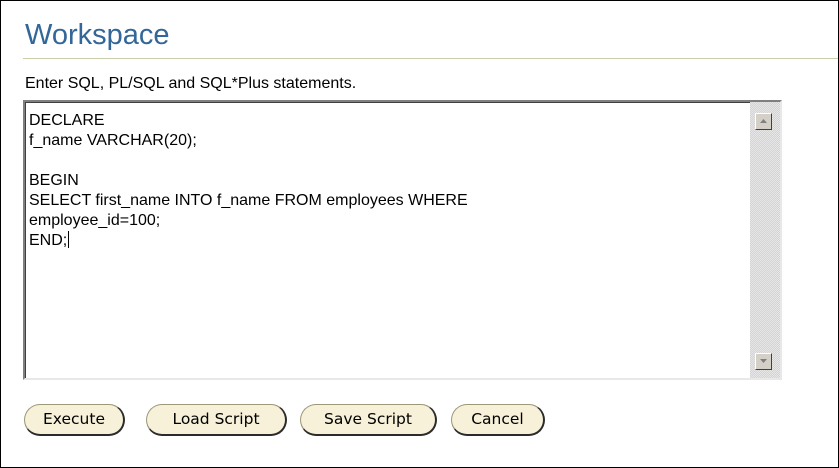 The width and height of the screenshot is (839, 468). Describe the element at coordinates (765, 240) in the screenshot. I see `vertical-scrollbar` at that location.